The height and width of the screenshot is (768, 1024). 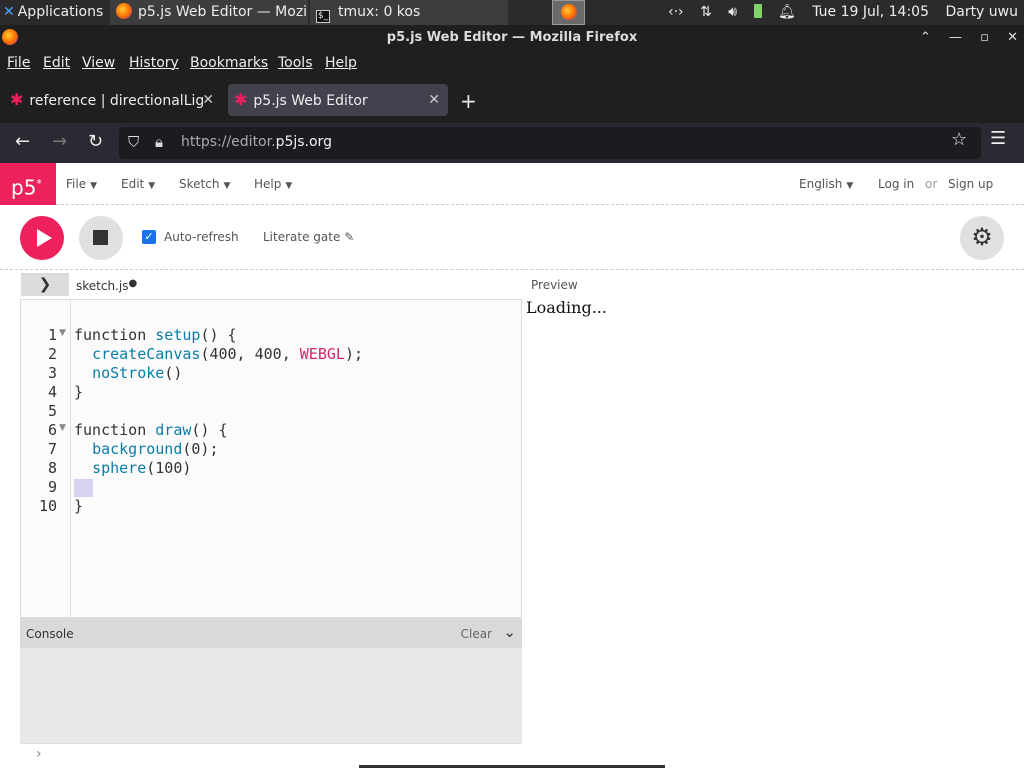 What do you see at coordinates (155, 335) in the screenshot?
I see `code-line: function setup() {` at bounding box center [155, 335].